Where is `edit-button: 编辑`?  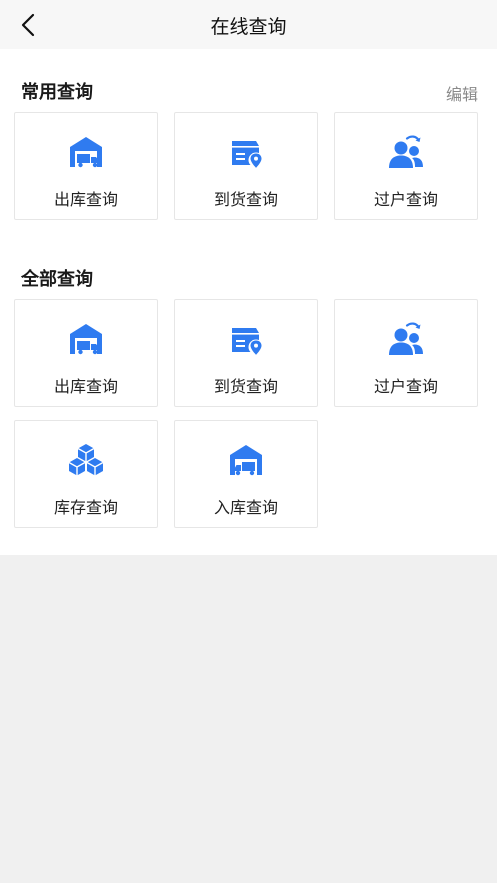
edit-button: 编辑 is located at coordinates (462, 93).